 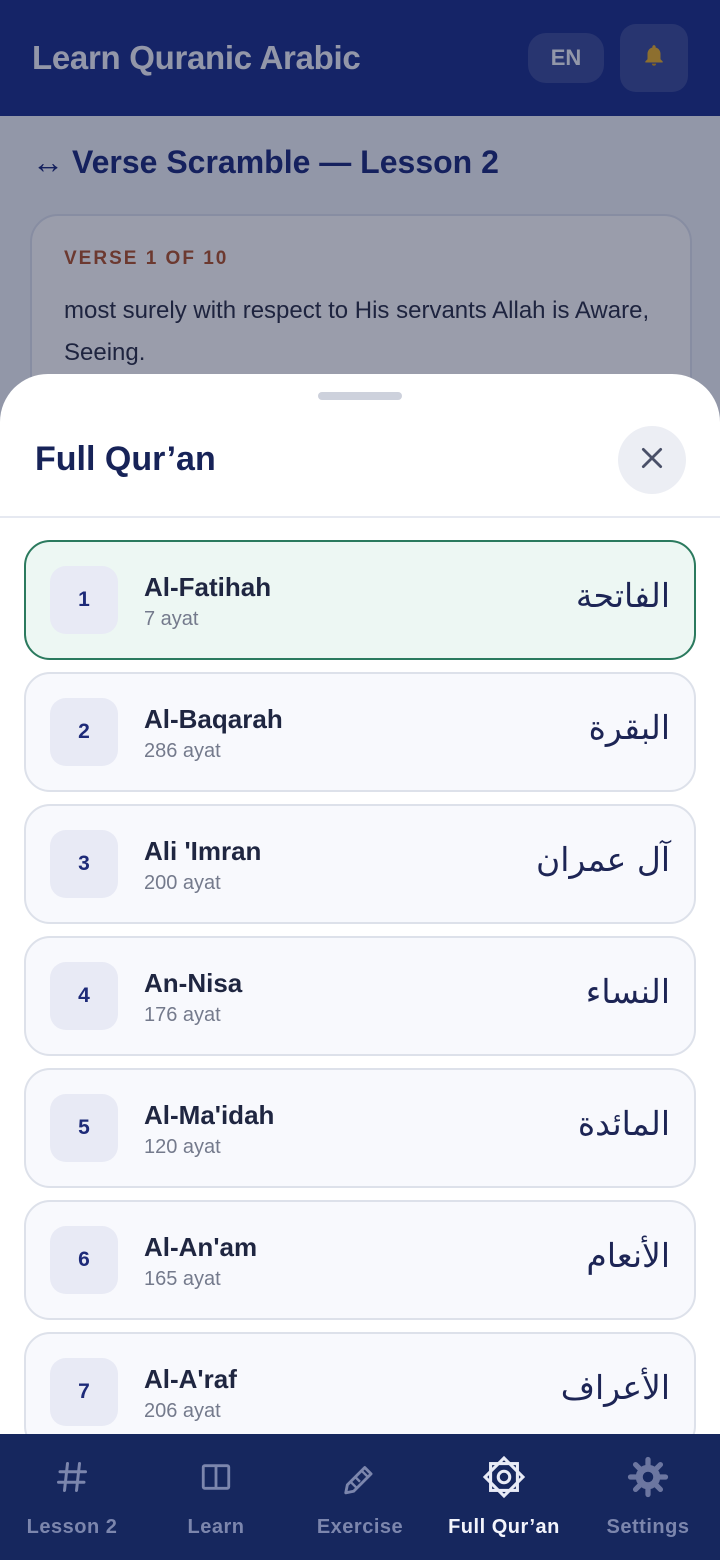 I want to click on gear-icon, so click(x=648, y=1477).